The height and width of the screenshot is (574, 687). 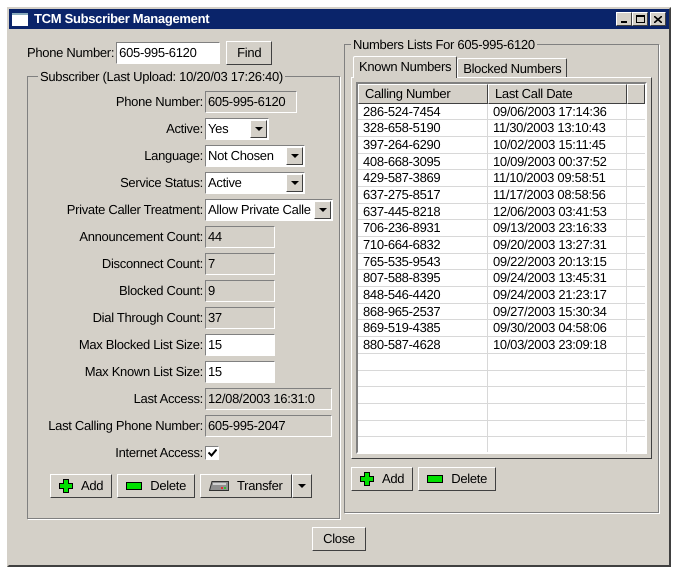 I want to click on group-title: Numbers Lists For 605-995-6120, so click(x=444, y=45).